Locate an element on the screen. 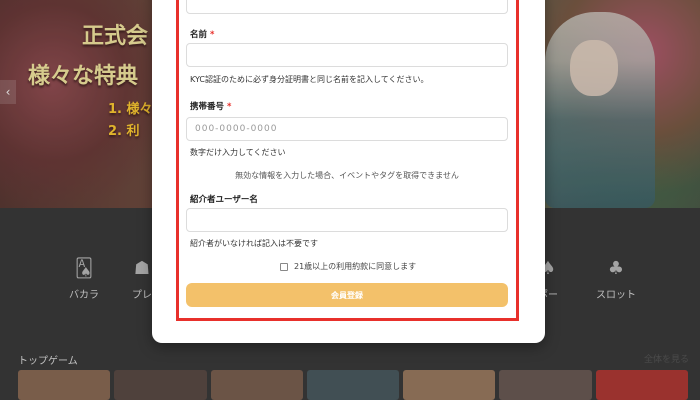 Image resolution: width=700 pixels, height=400 pixels. terms-checkbox is located at coordinates (284, 266).